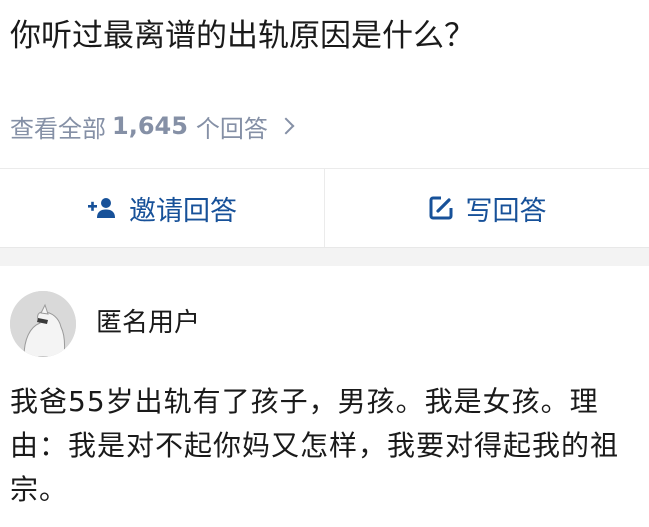 This screenshot has height=527, width=649. Describe the element at coordinates (58, 128) in the screenshot. I see `view-all-prefix: 查看全部` at that location.